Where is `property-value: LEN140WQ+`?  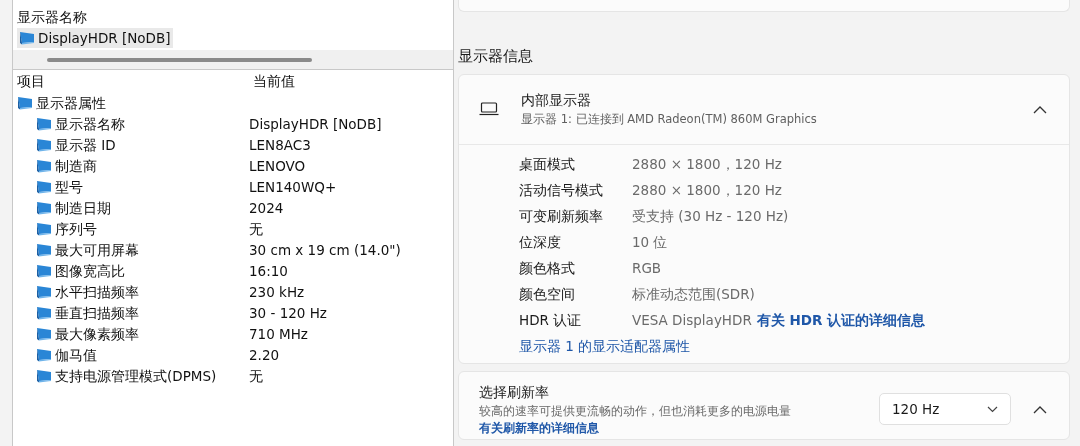
property-value: LEN140WQ+ is located at coordinates (293, 187).